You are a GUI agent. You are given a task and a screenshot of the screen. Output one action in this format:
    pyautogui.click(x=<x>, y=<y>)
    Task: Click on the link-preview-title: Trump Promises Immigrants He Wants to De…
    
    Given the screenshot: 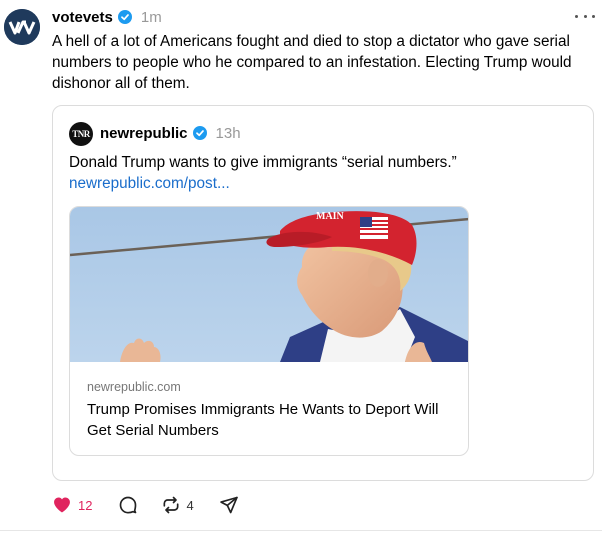 What is the action you would take?
    pyautogui.click(x=263, y=420)
    